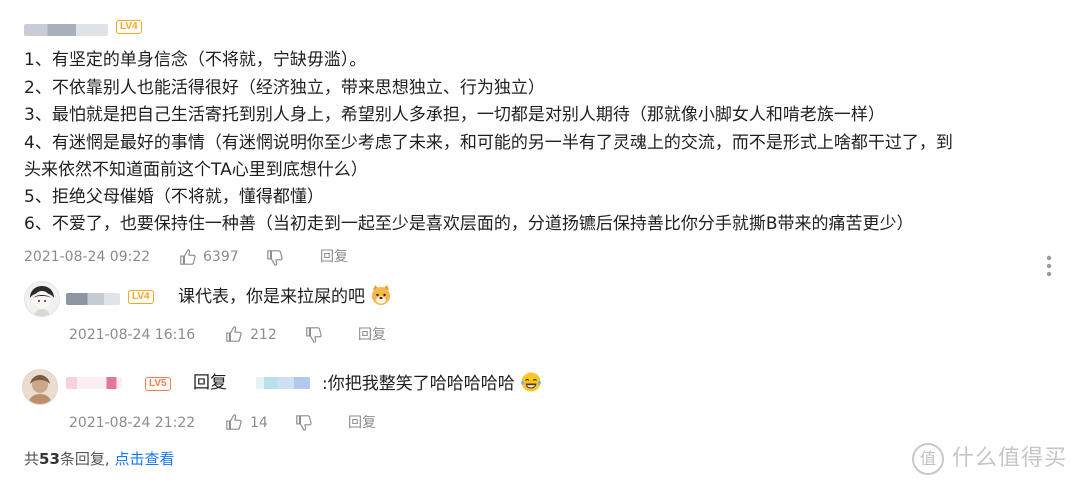 The image size is (1080, 485). I want to click on comment-line: 5、拒绝父母催婚（不将就，懂得都懂）, so click(174, 197).